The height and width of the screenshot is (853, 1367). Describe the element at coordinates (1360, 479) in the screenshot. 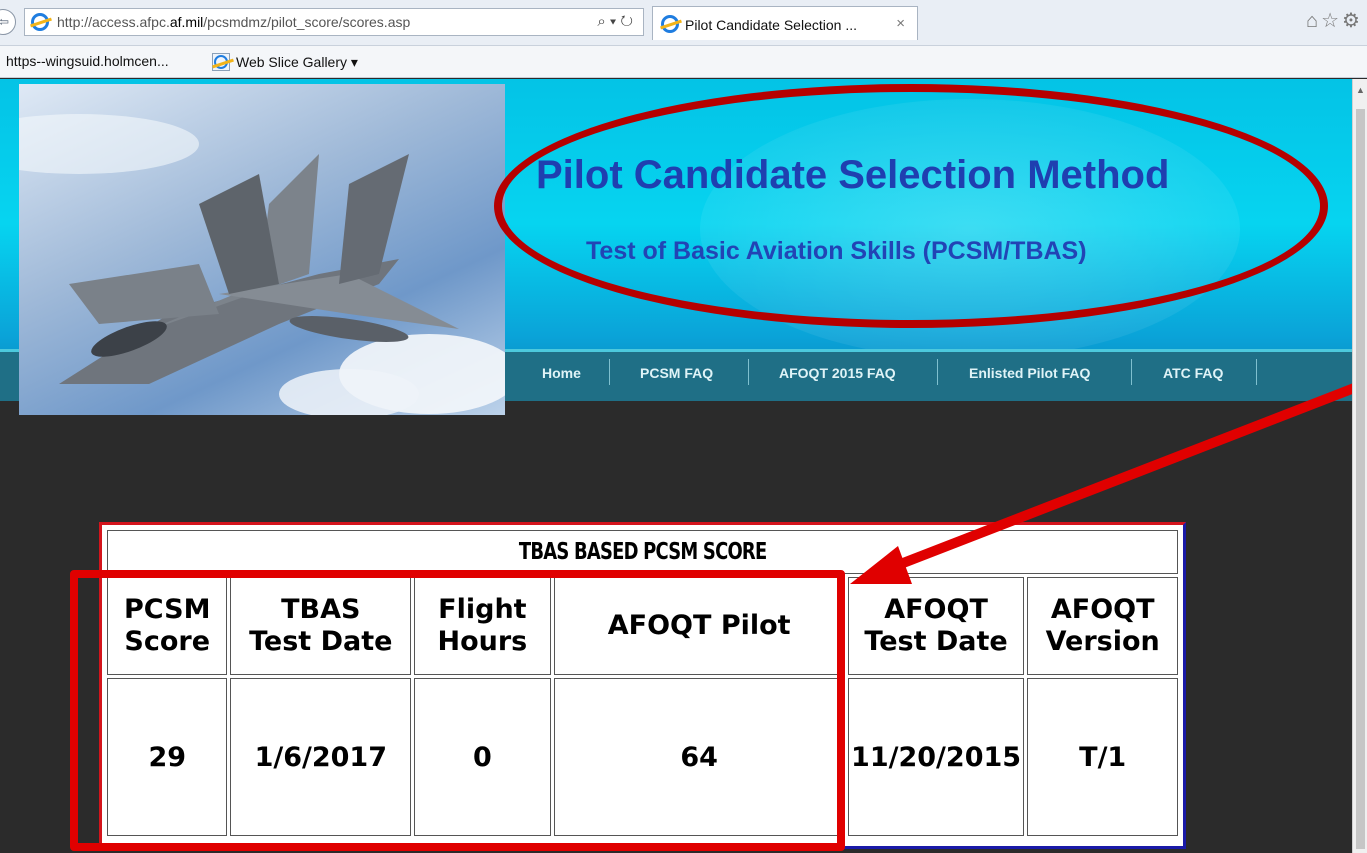

I see `scrollbar-thumb` at that location.